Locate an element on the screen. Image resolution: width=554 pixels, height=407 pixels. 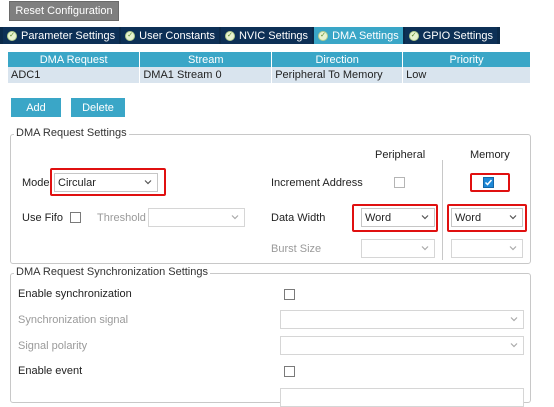
burst-size-label: Burst Size is located at coordinates (296, 249).